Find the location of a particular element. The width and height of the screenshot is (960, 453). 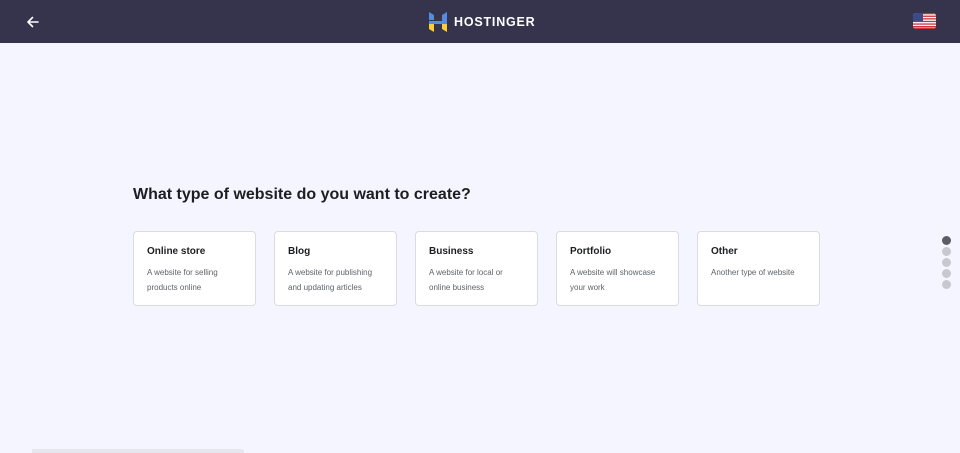

option-description: Another type of website is located at coordinates (753, 272).